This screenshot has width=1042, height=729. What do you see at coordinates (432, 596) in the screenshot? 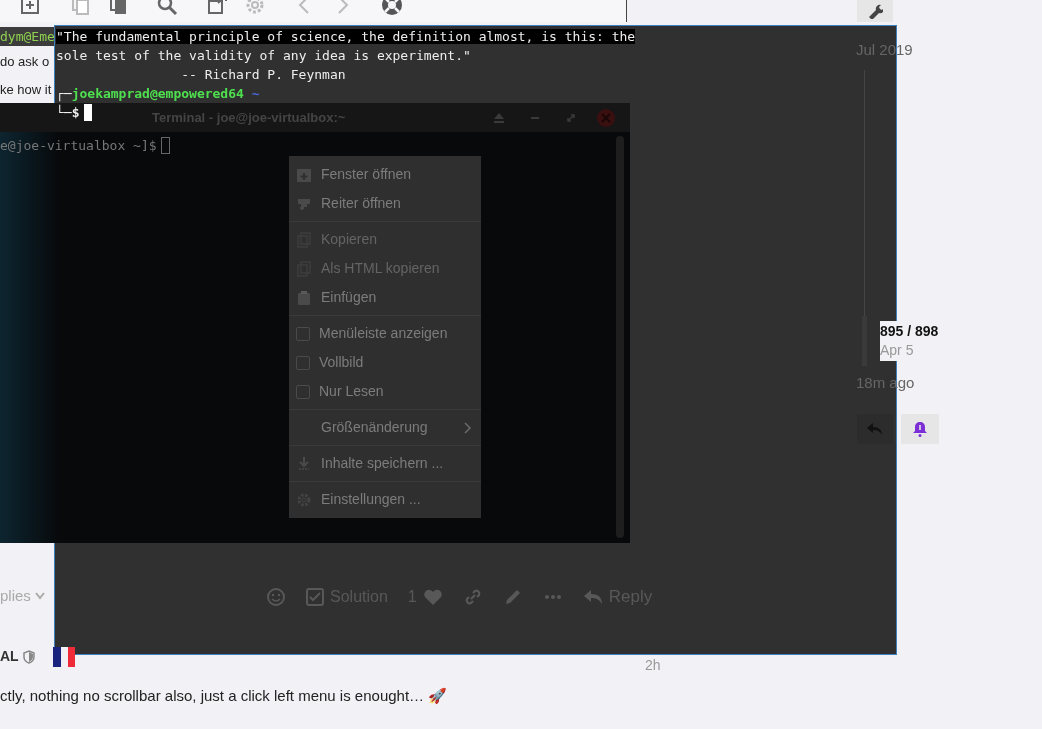
I see `heart-icon` at bounding box center [432, 596].